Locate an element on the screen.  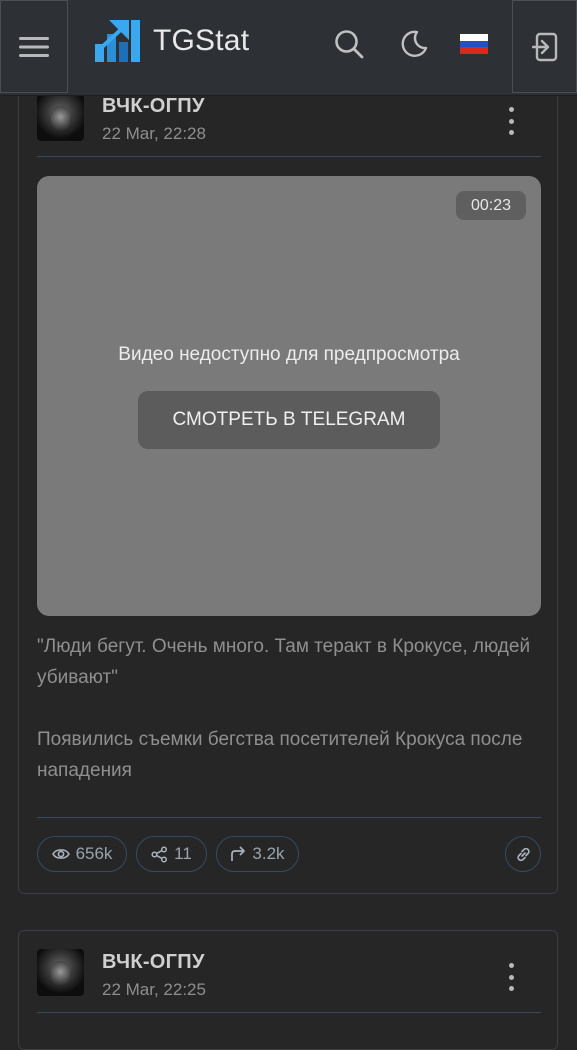
eye-icon is located at coordinates (60, 854).